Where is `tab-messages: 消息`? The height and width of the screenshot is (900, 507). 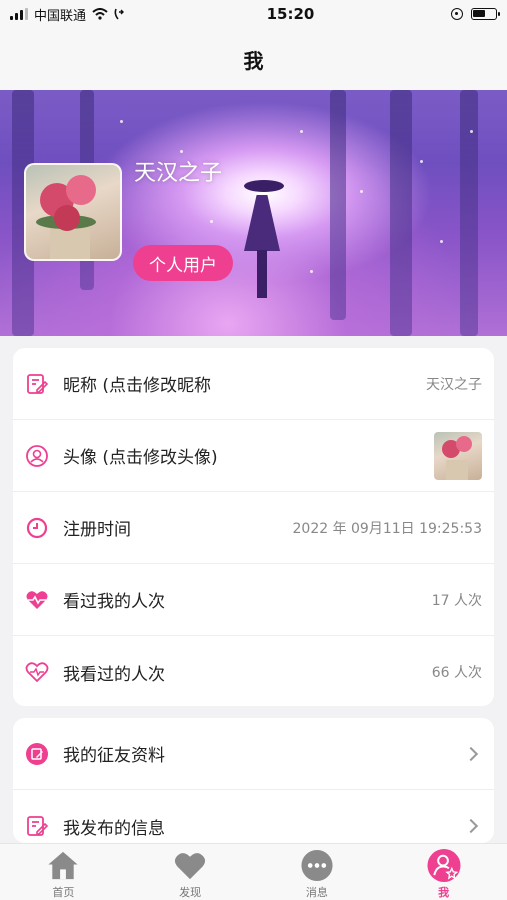 tab-messages: 消息 is located at coordinates (317, 872).